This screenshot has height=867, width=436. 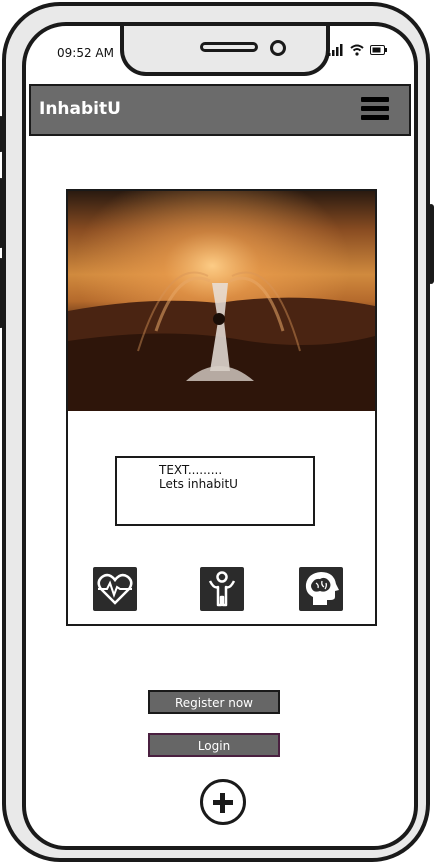 What do you see at coordinates (378, 50) in the screenshot?
I see `battery-icon` at bounding box center [378, 50].